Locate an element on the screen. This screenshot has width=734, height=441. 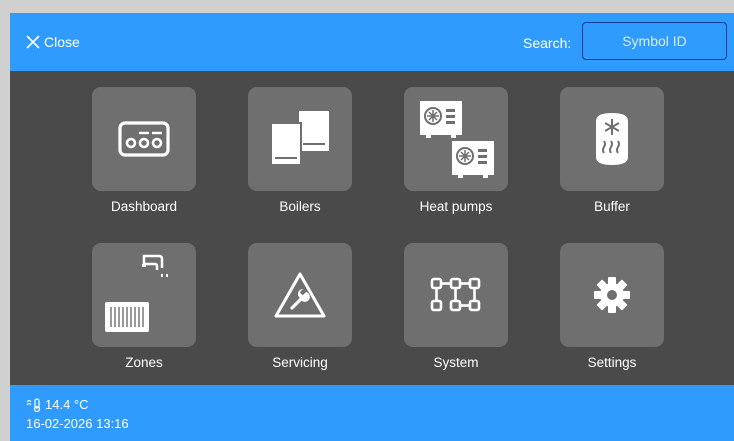
tile-zones: Zones is located at coordinates (144, 298).